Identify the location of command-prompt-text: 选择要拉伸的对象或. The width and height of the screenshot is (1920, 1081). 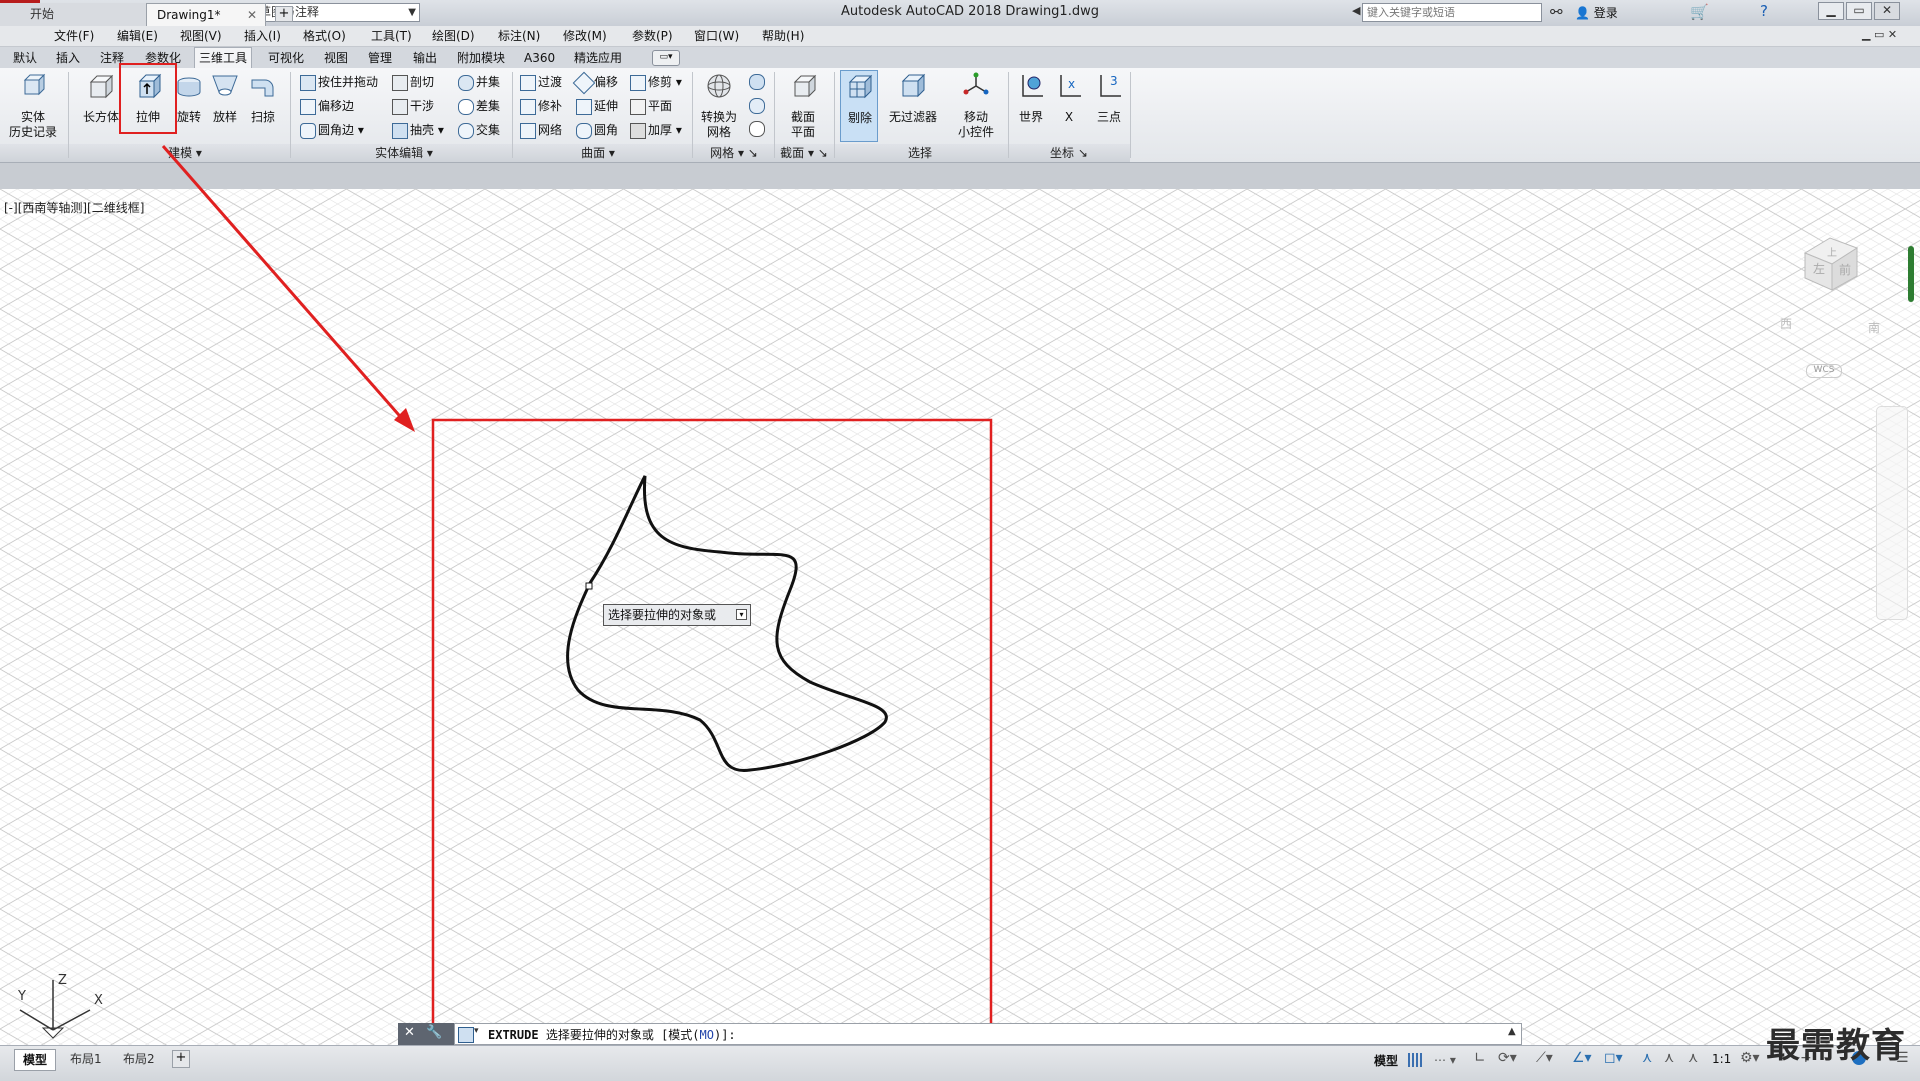
(599, 1035).